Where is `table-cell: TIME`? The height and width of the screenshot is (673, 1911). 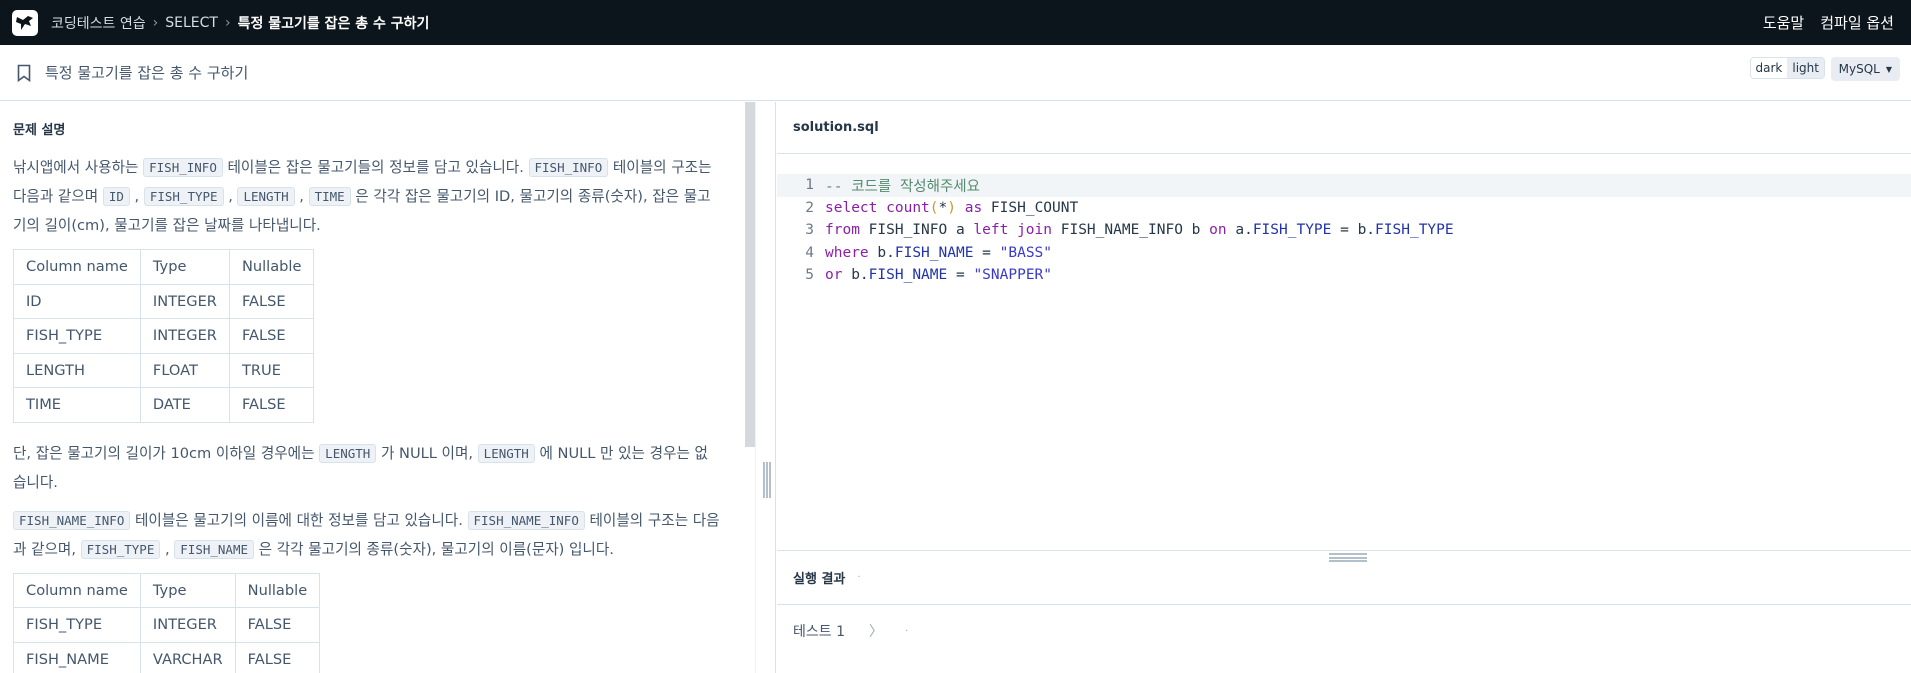
table-cell: TIME is located at coordinates (77, 405).